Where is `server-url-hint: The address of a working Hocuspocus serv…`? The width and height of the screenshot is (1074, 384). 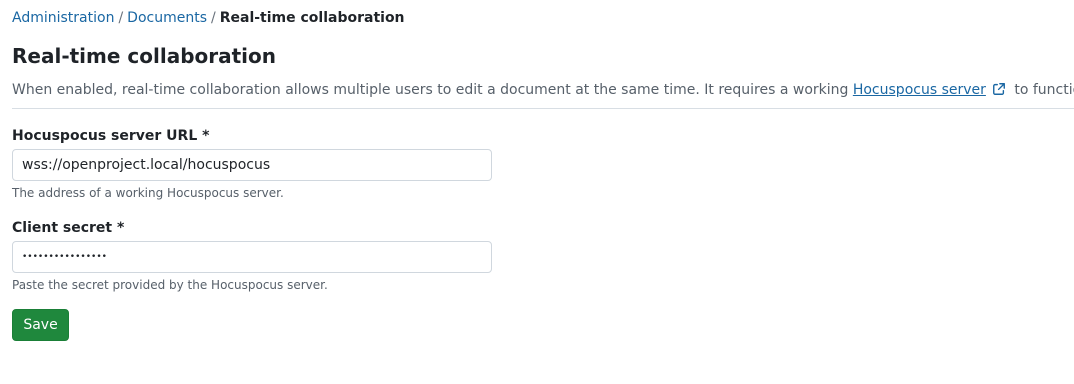 server-url-hint: The address of a working Hocuspocus serv… is located at coordinates (148, 193).